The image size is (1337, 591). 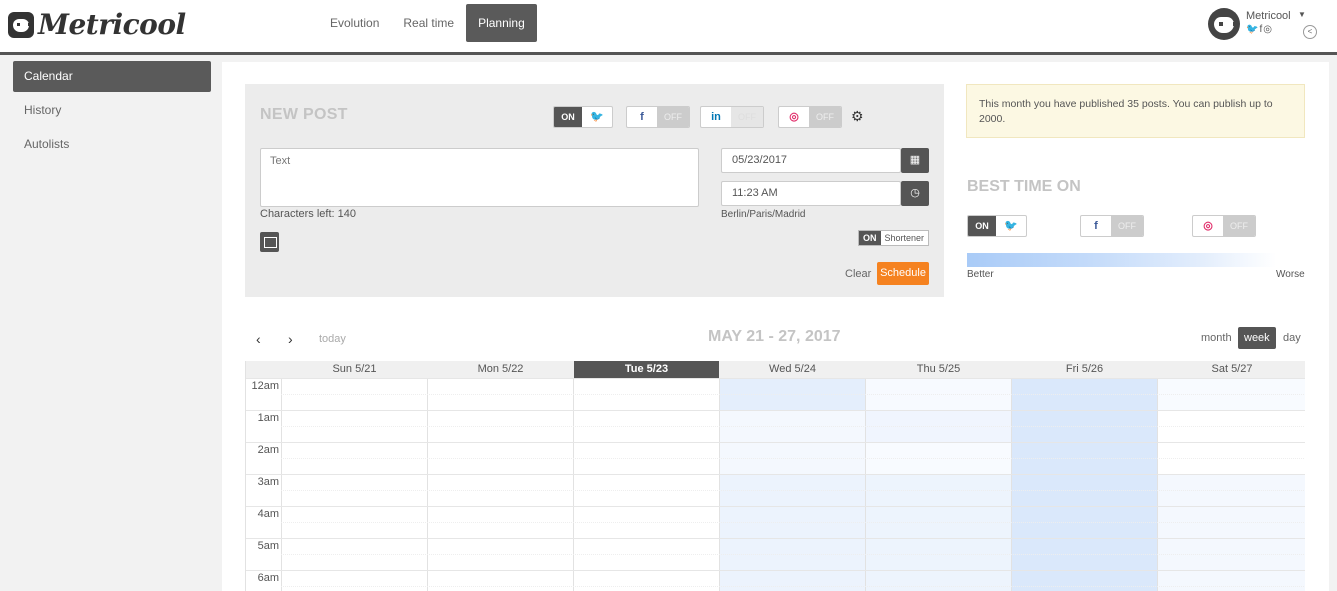 I want to click on clear-button: Clear, so click(x=858, y=274).